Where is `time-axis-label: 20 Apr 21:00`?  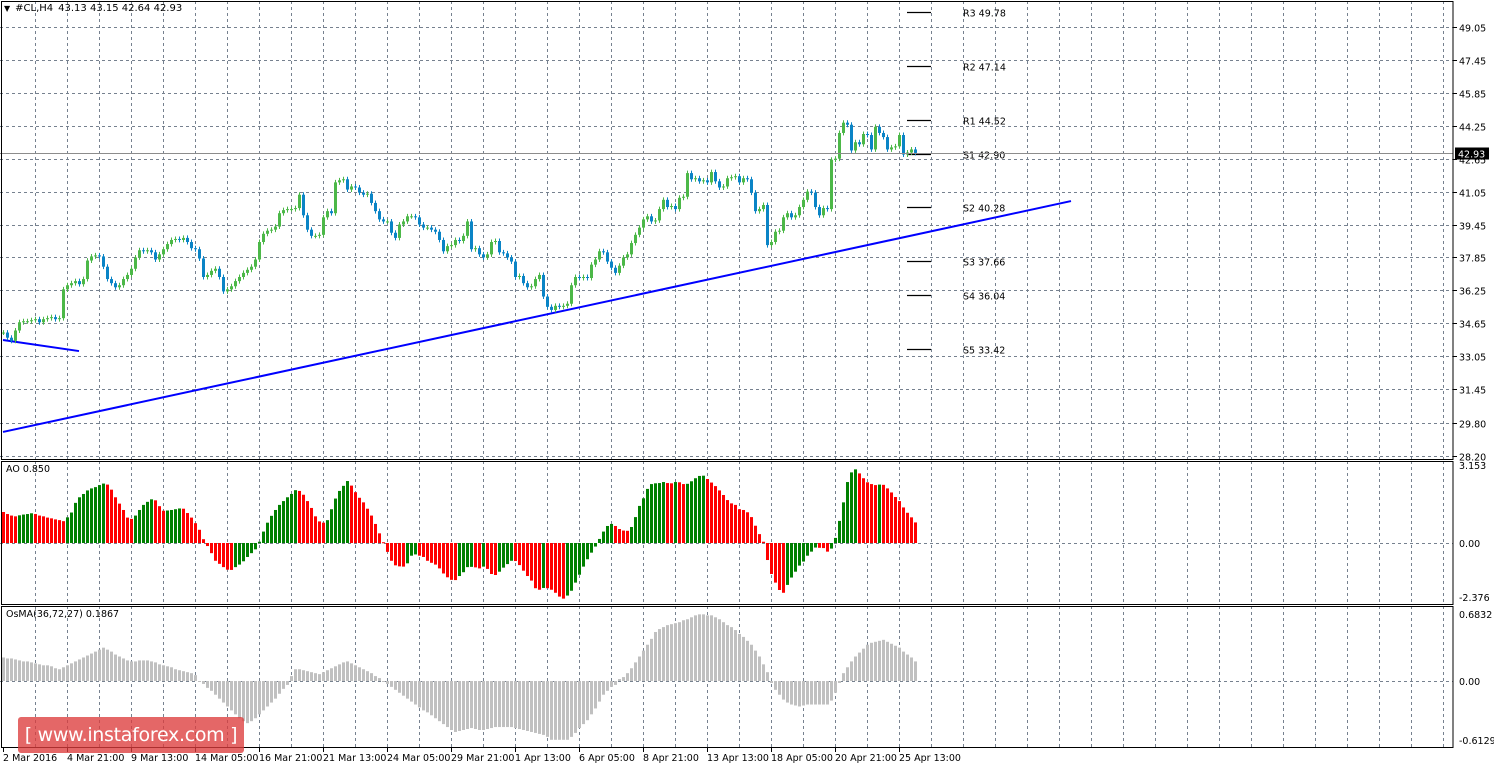 time-axis-label: 20 Apr 21:00 is located at coordinates (866, 758).